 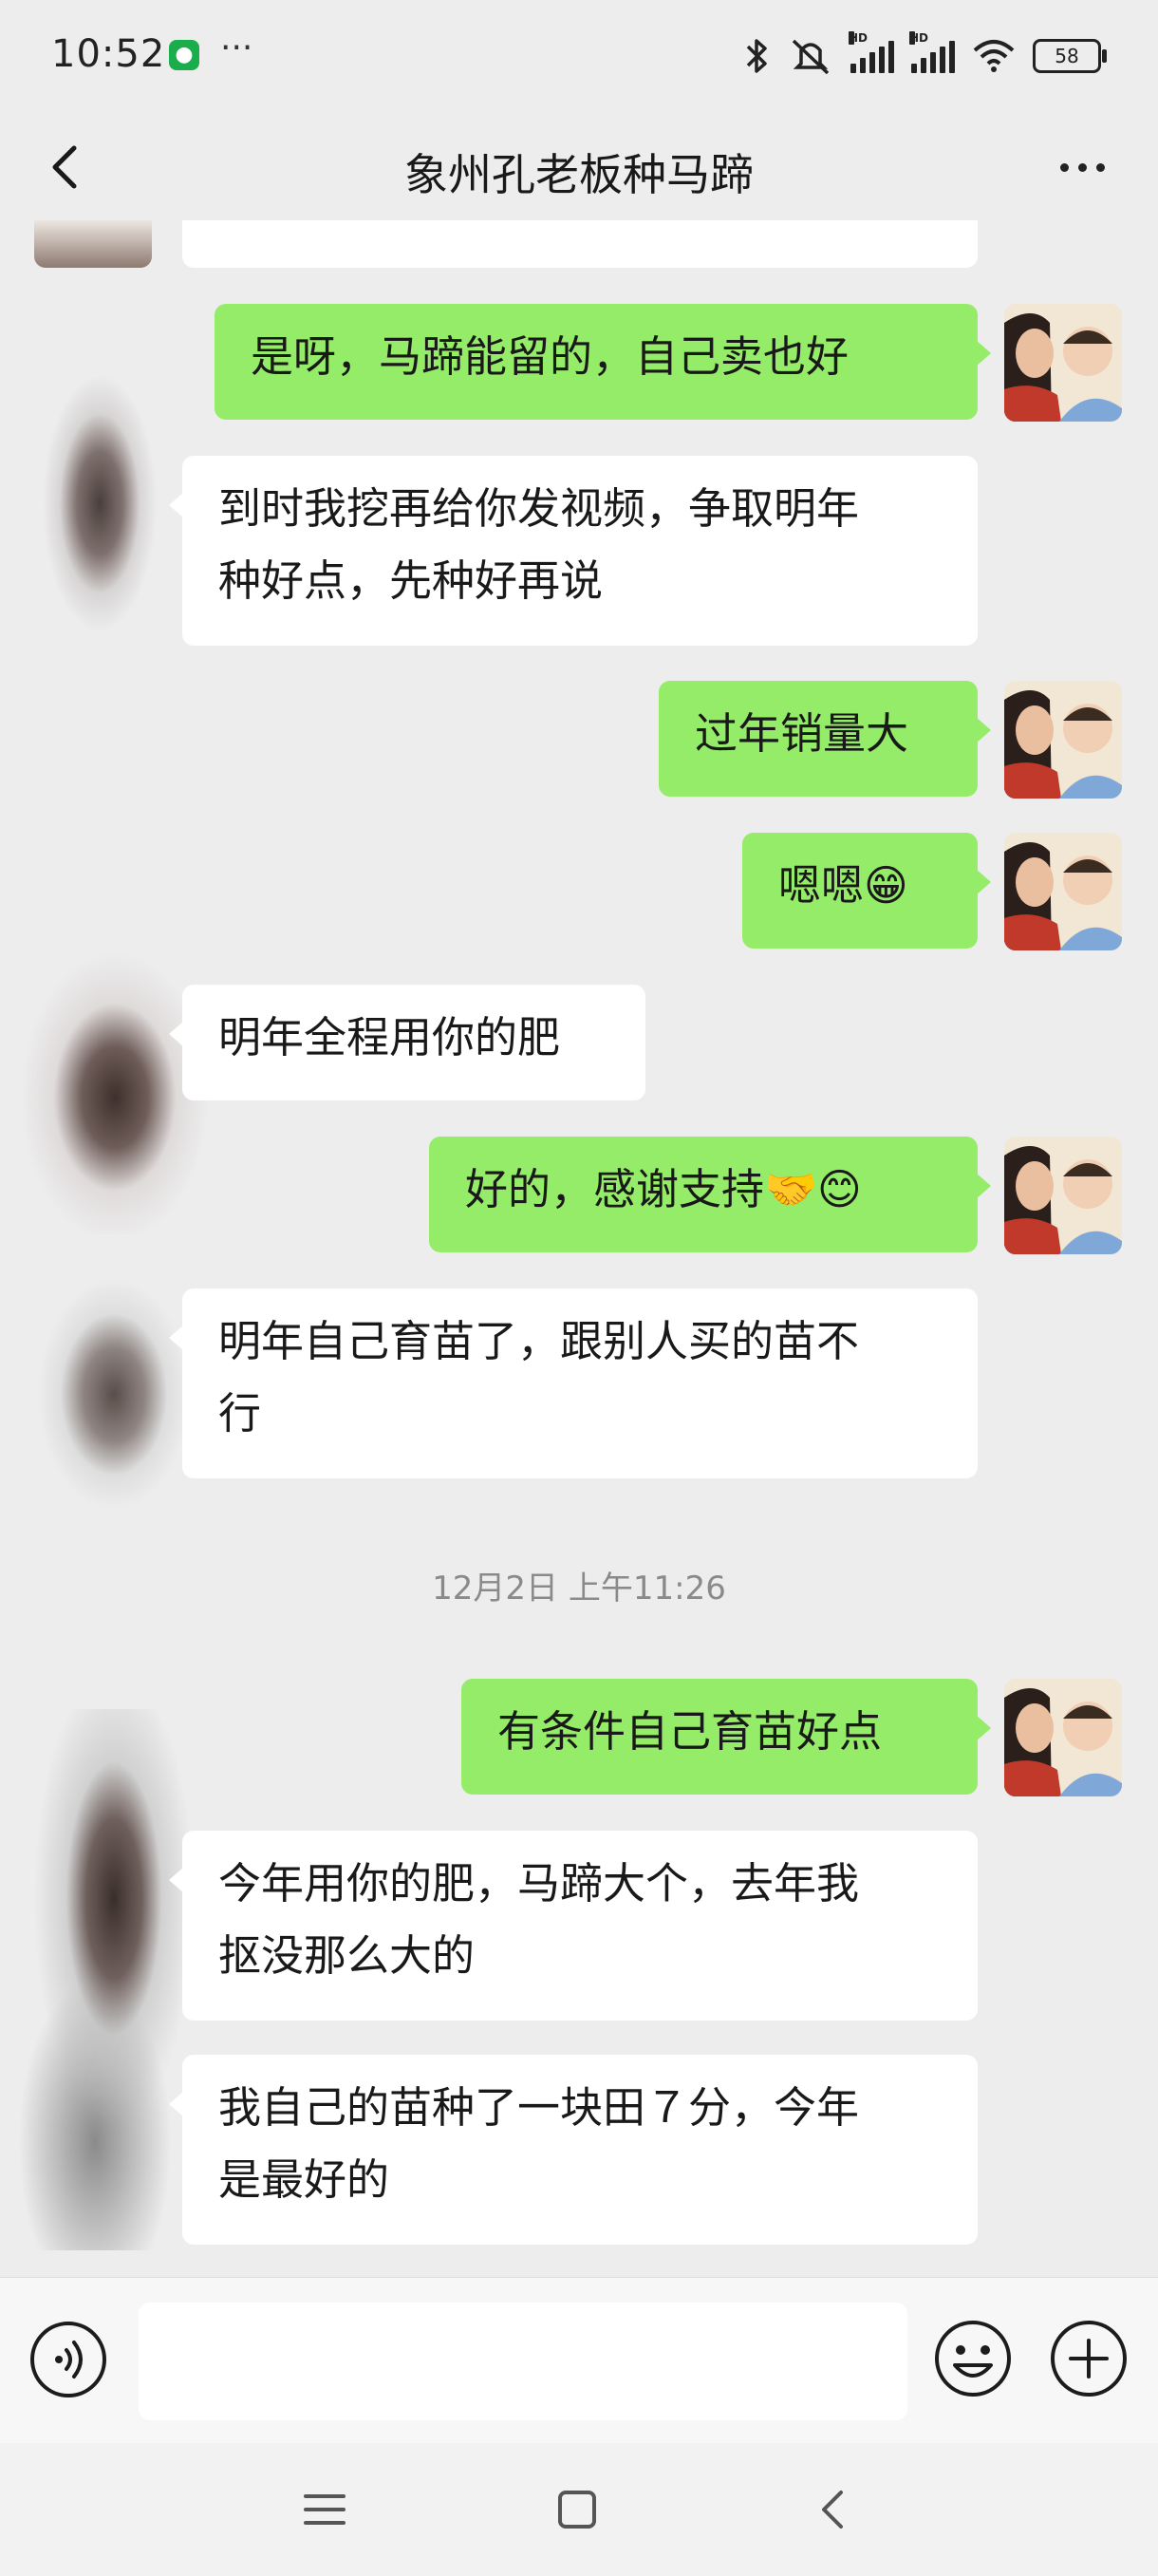 What do you see at coordinates (1070, 56) in the screenshot?
I see `battery-icon: 58` at bounding box center [1070, 56].